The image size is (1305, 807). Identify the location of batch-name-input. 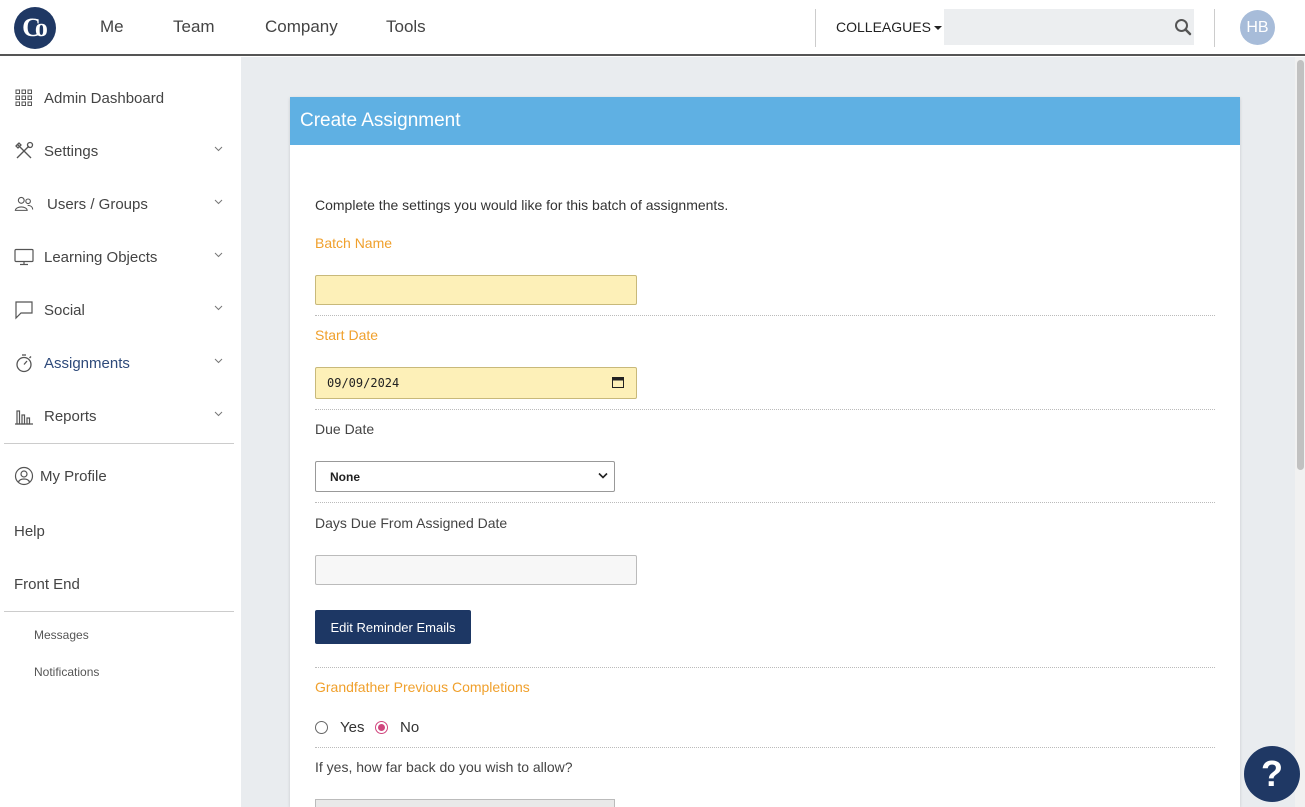
(476, 290).